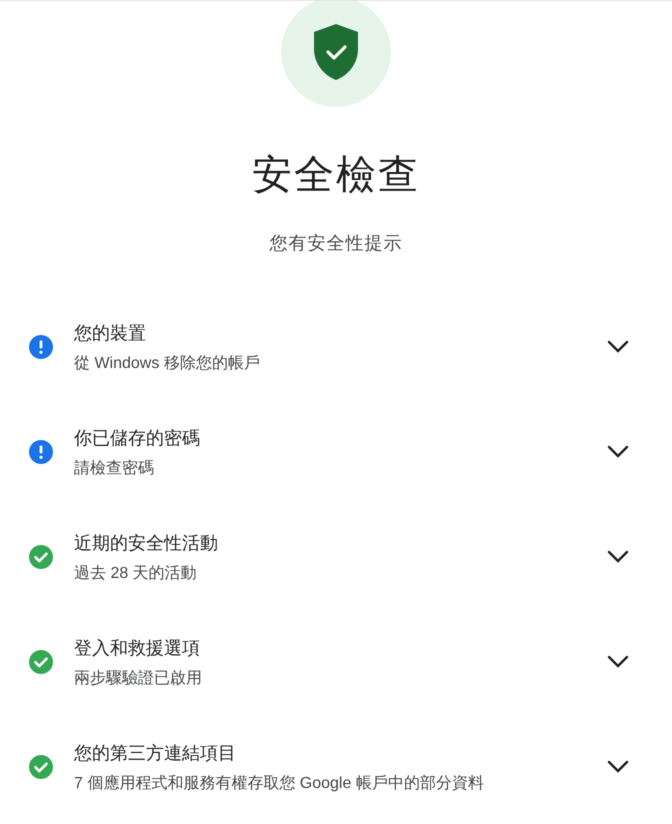 Image resolution: width=672 pixels, height=824 pixels. I want to click on item-title: 你已儲存的密碼, so click(137, 438).